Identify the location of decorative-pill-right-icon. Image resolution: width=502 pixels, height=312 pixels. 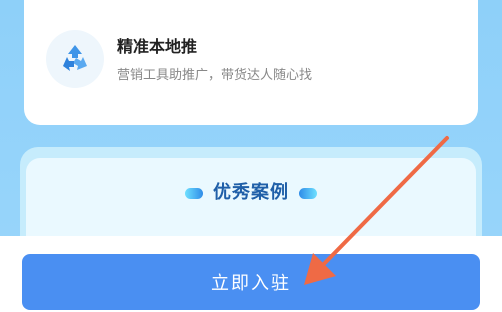
(308, 193).